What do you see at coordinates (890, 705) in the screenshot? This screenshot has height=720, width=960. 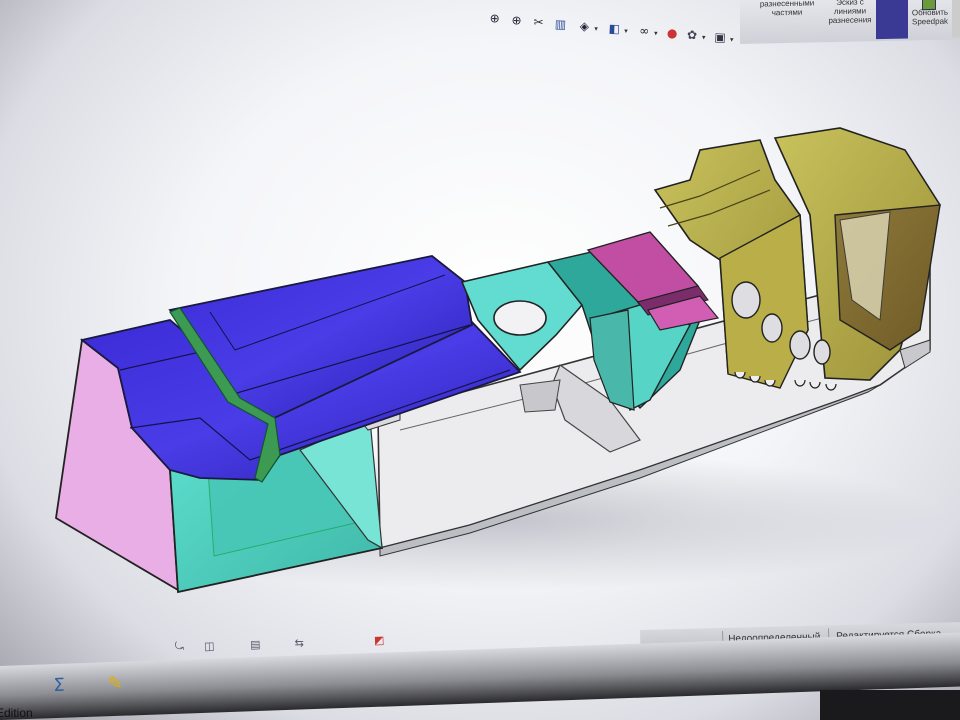 I see `monitor-bezel` at bounding box center [890, 705].